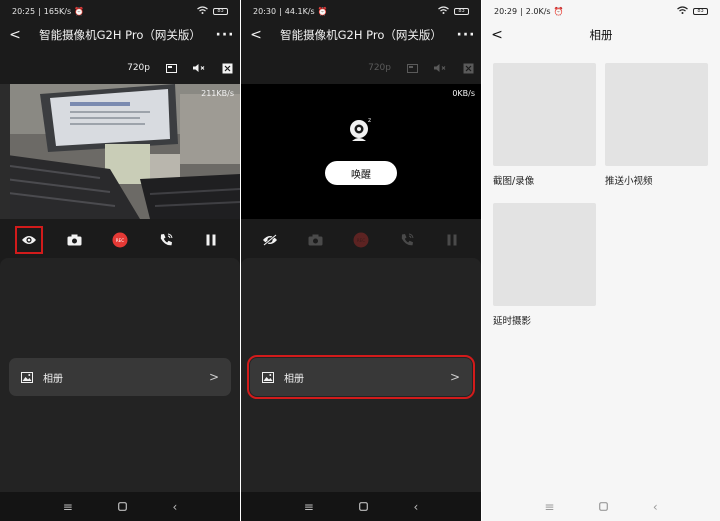 This screenshot has height=521, width=720. Describe the element at coordinates (299, 11) in the screenshot. I see `status-net-speed: 44.1K/s` at that location.